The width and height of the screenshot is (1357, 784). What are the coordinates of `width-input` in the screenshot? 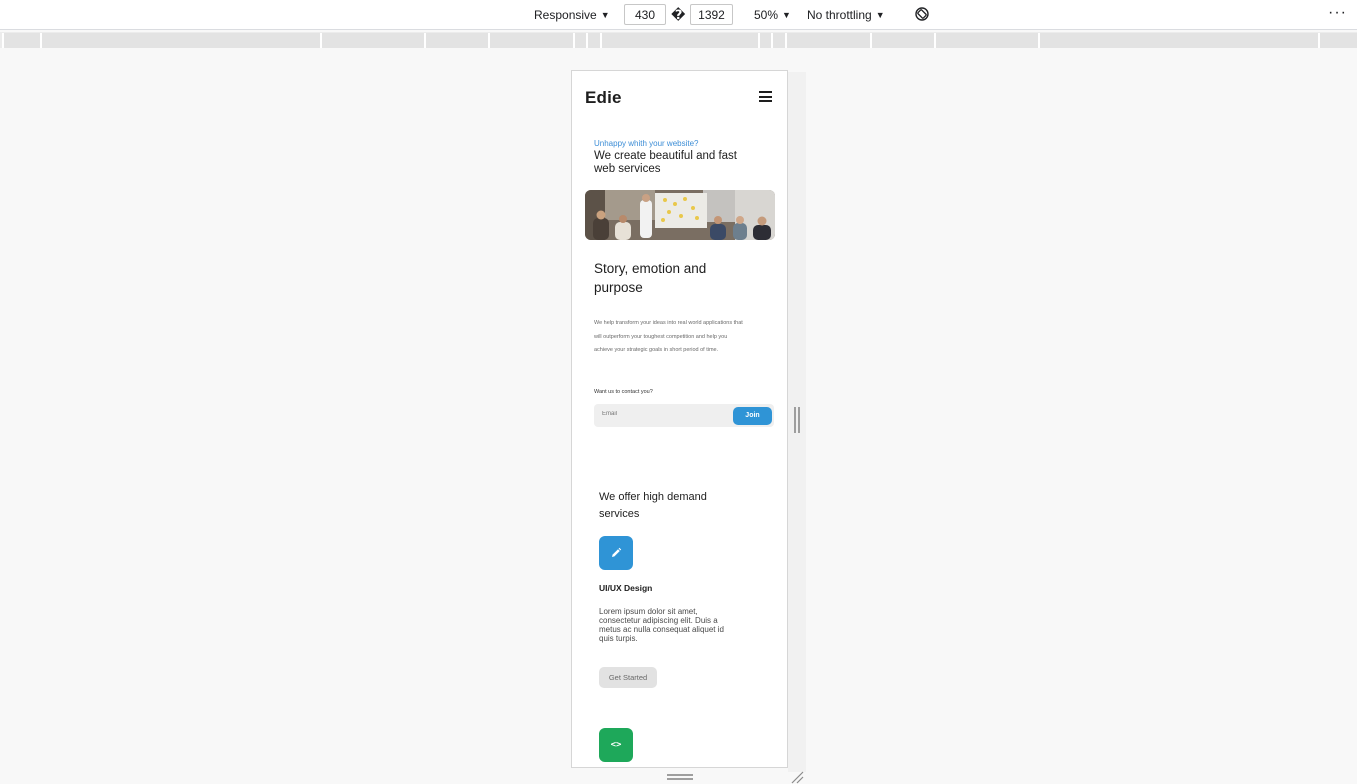 It's located at (645, 14).